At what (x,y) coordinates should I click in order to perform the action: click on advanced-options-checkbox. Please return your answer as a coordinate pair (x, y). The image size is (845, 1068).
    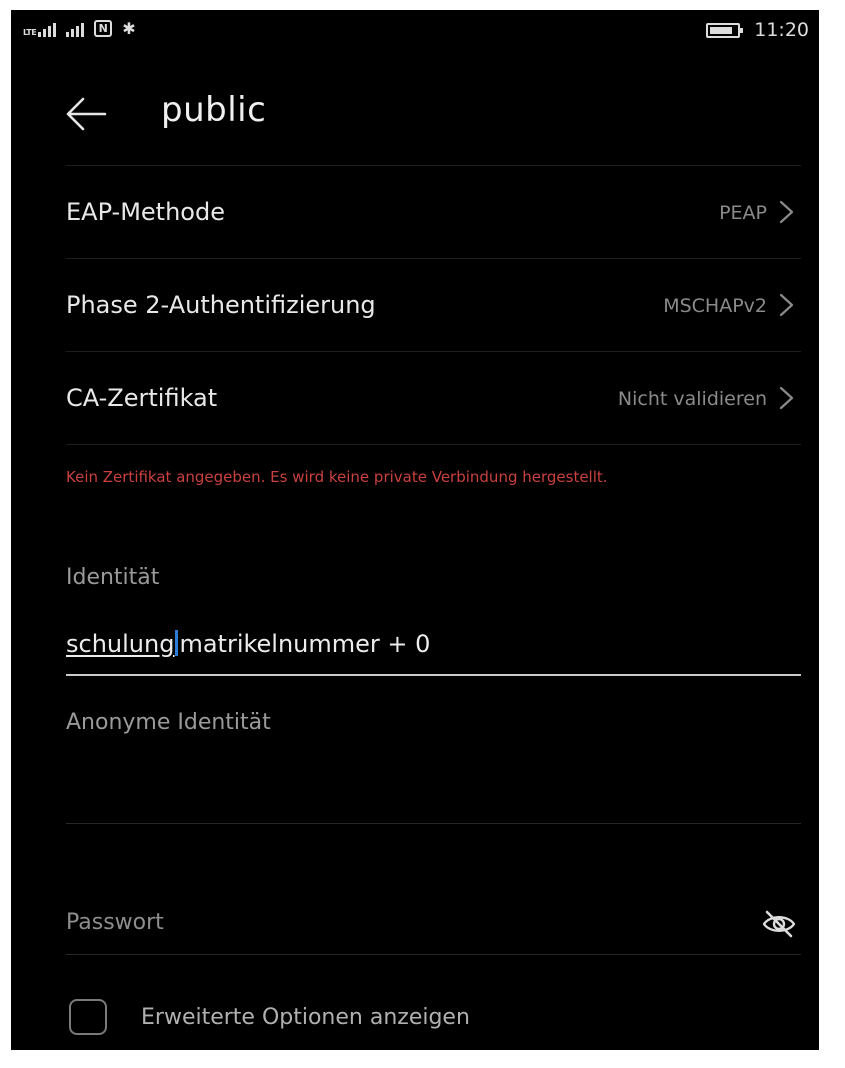
    Looking at the image, I should click on (88, 1017).